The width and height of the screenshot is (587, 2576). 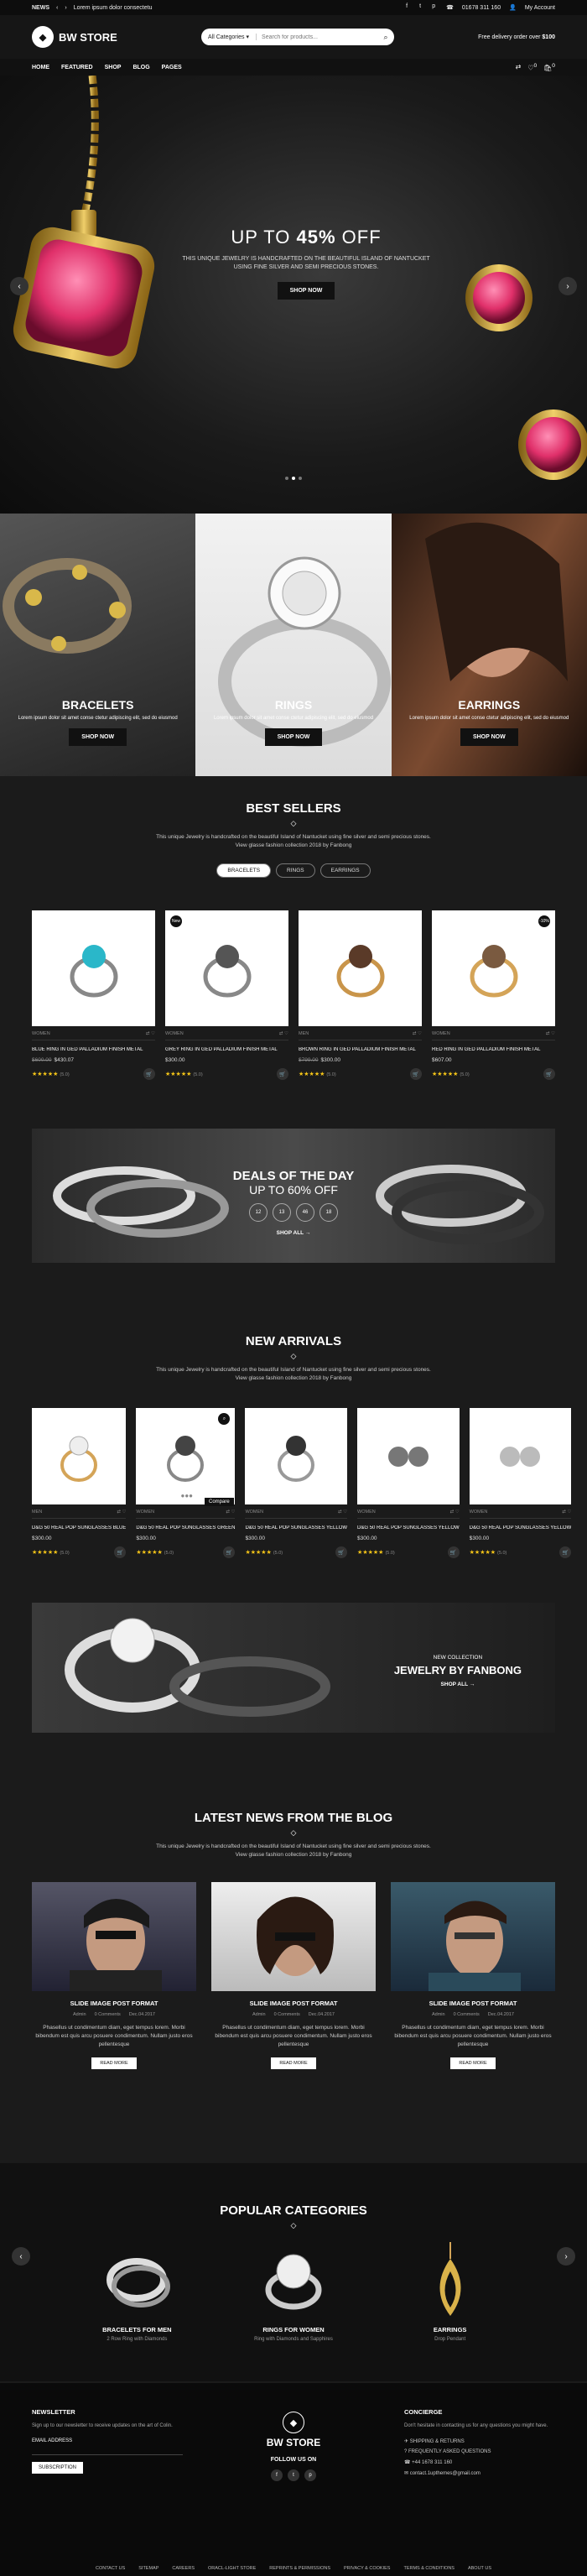 What do you see at coordinates (107, 2449) in the screenshot?
I see `email-field` at bounding box center [107, 2449].